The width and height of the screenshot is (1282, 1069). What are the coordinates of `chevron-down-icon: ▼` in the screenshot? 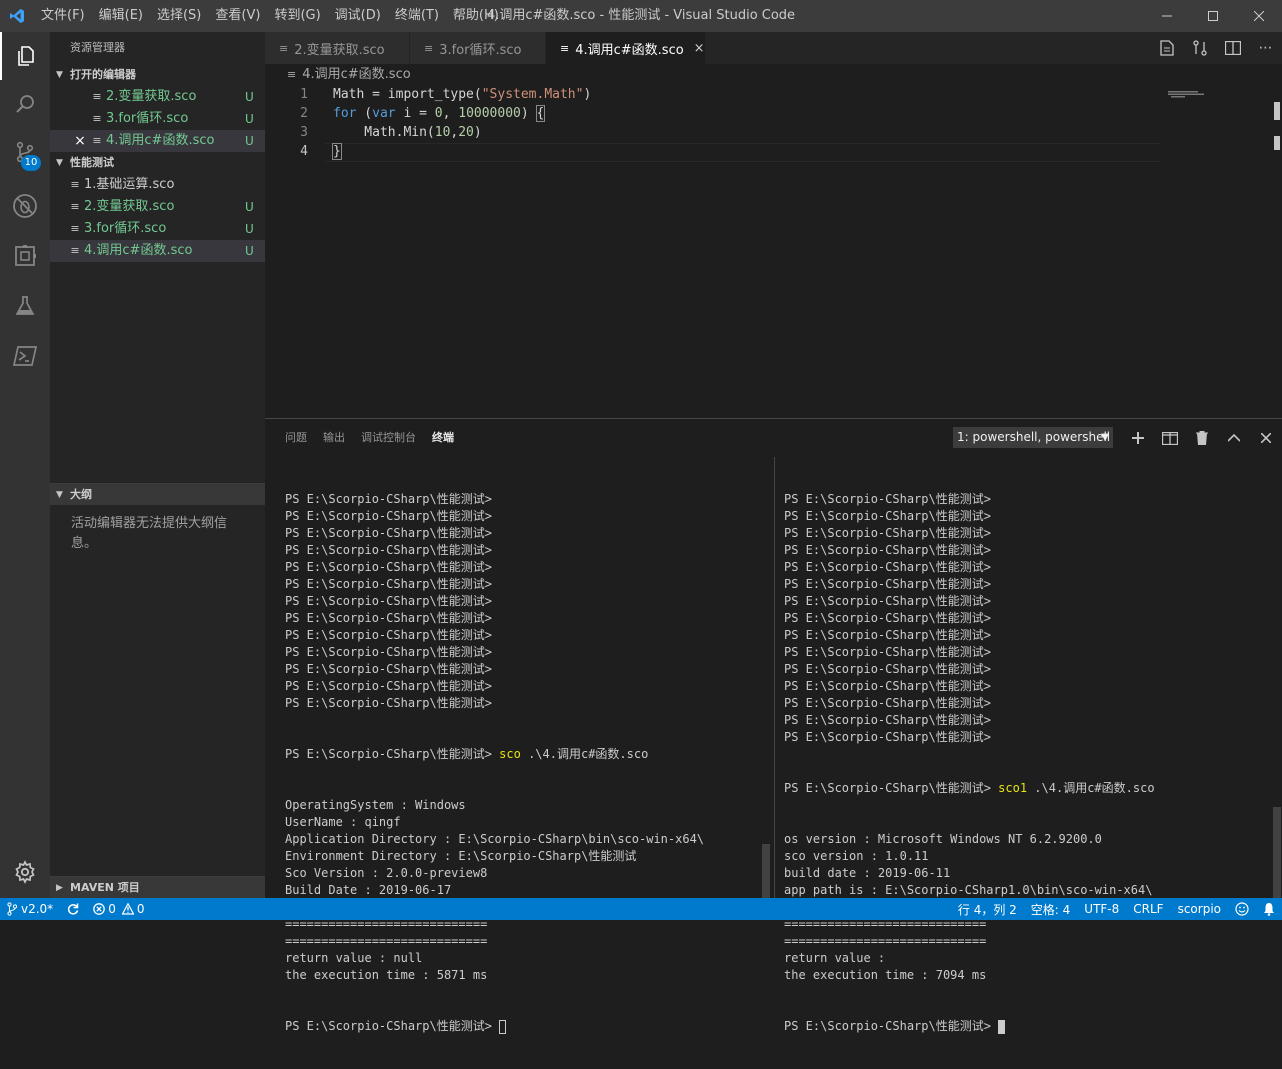 It's located at (1105, 437).